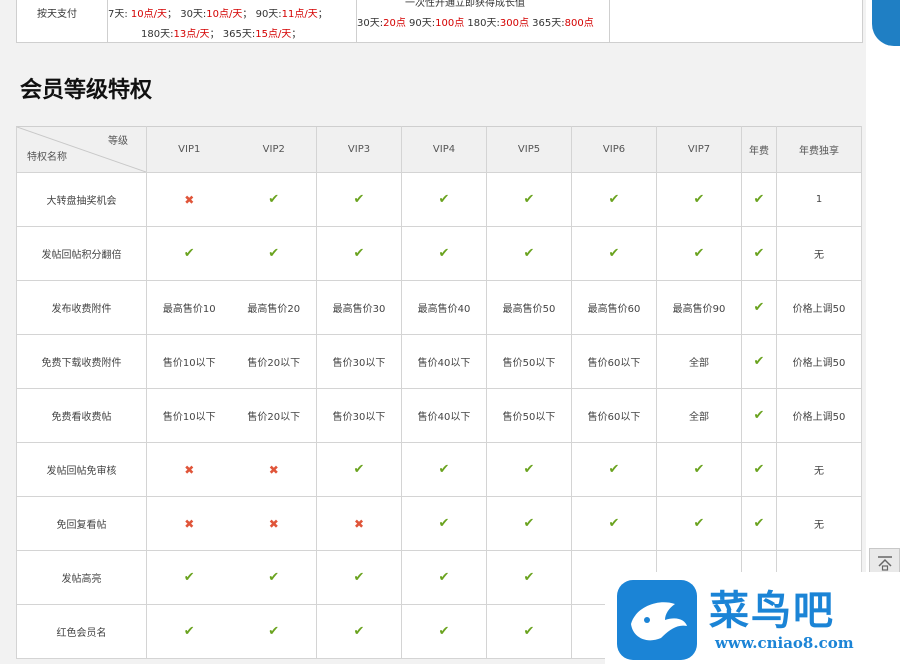 The image size is (900, 664). Describe the element at coordinates (81, 199) in the screenshot. I see `privilege-name: 大转盘抽奖机会` at that location.